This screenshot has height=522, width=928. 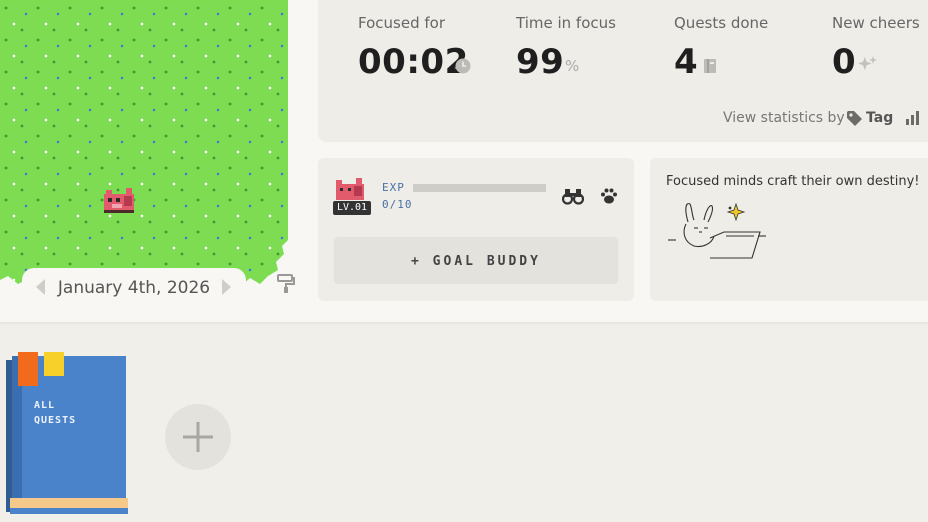 What do you see at coordinates (784, 118) in the screenshot?
I see `view-statistics-label: View statistics by` at bounding box center [784, 118].